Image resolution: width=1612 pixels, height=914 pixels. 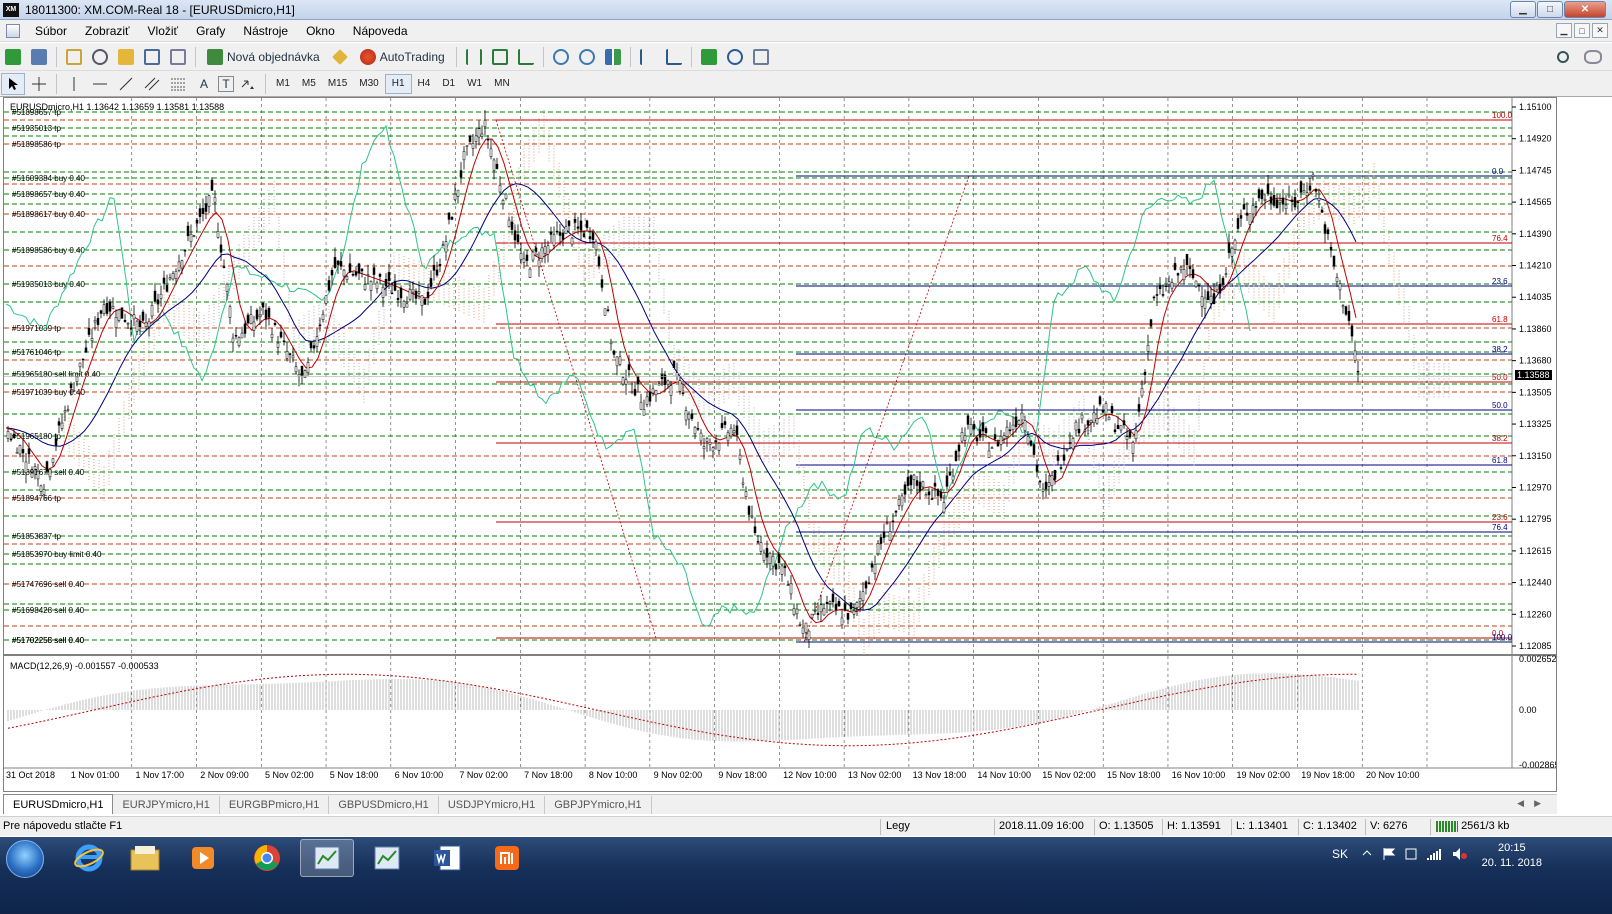 I want to click on timeframe-mn: MN, so click(x=502, y=84).